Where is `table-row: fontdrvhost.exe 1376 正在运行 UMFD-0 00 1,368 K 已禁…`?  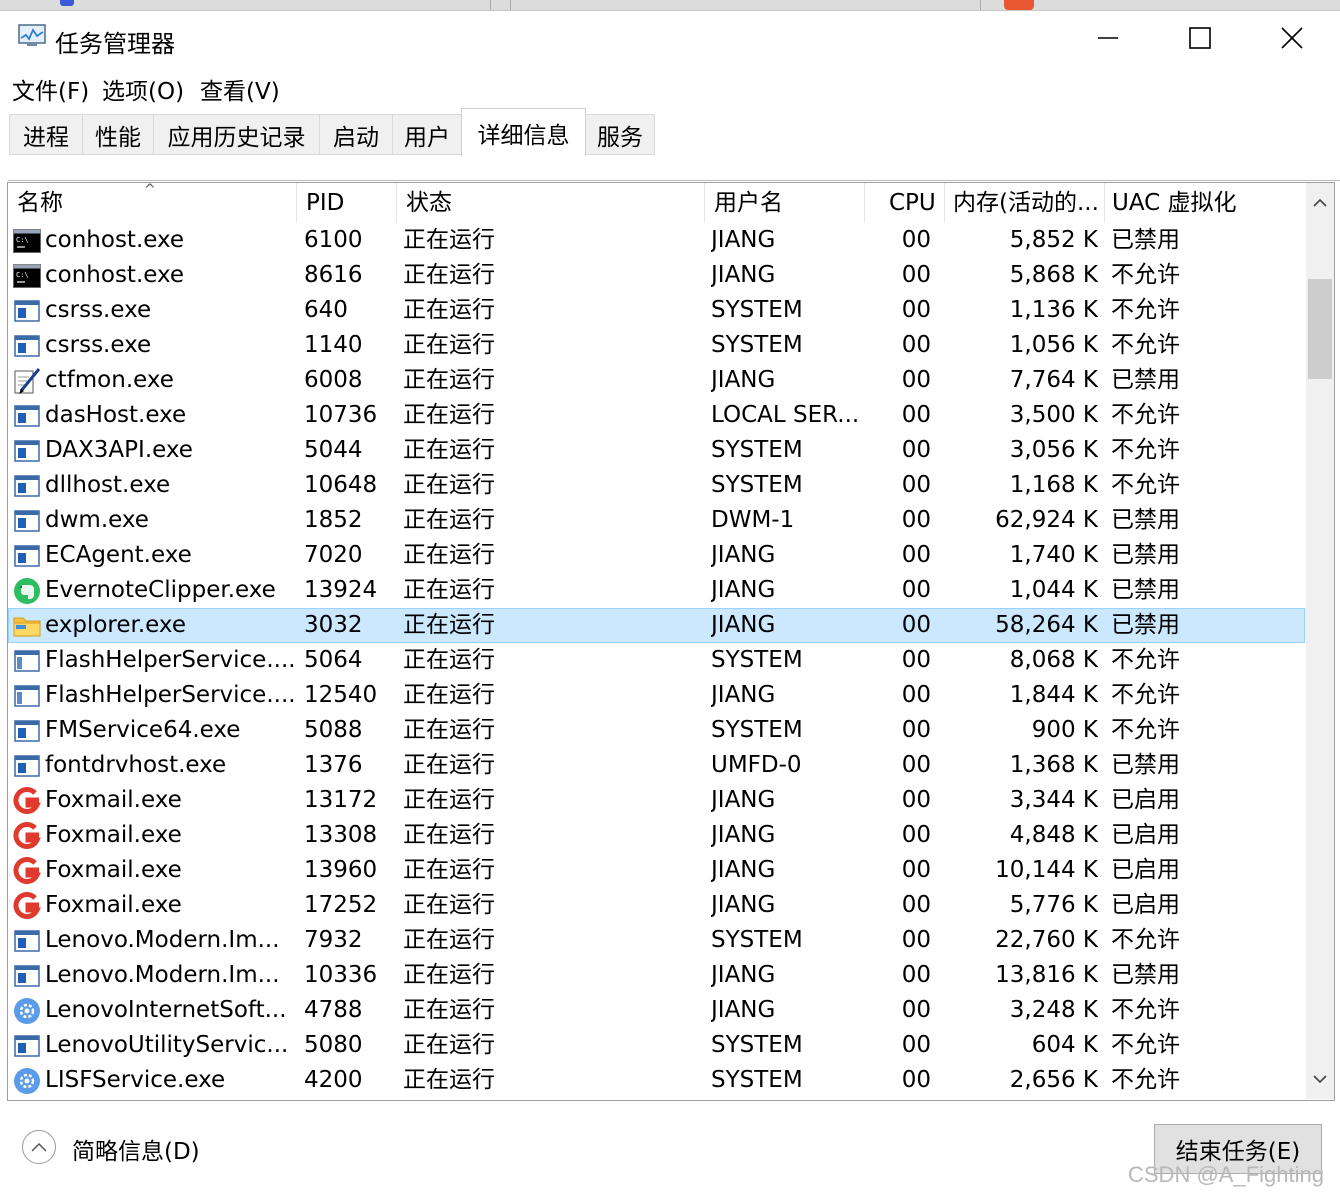 table-row: fontdrvhost.exe 1376 正在运行 UMFD-0 00 1,368 K 已禁… is located at coordinates (656, 765).